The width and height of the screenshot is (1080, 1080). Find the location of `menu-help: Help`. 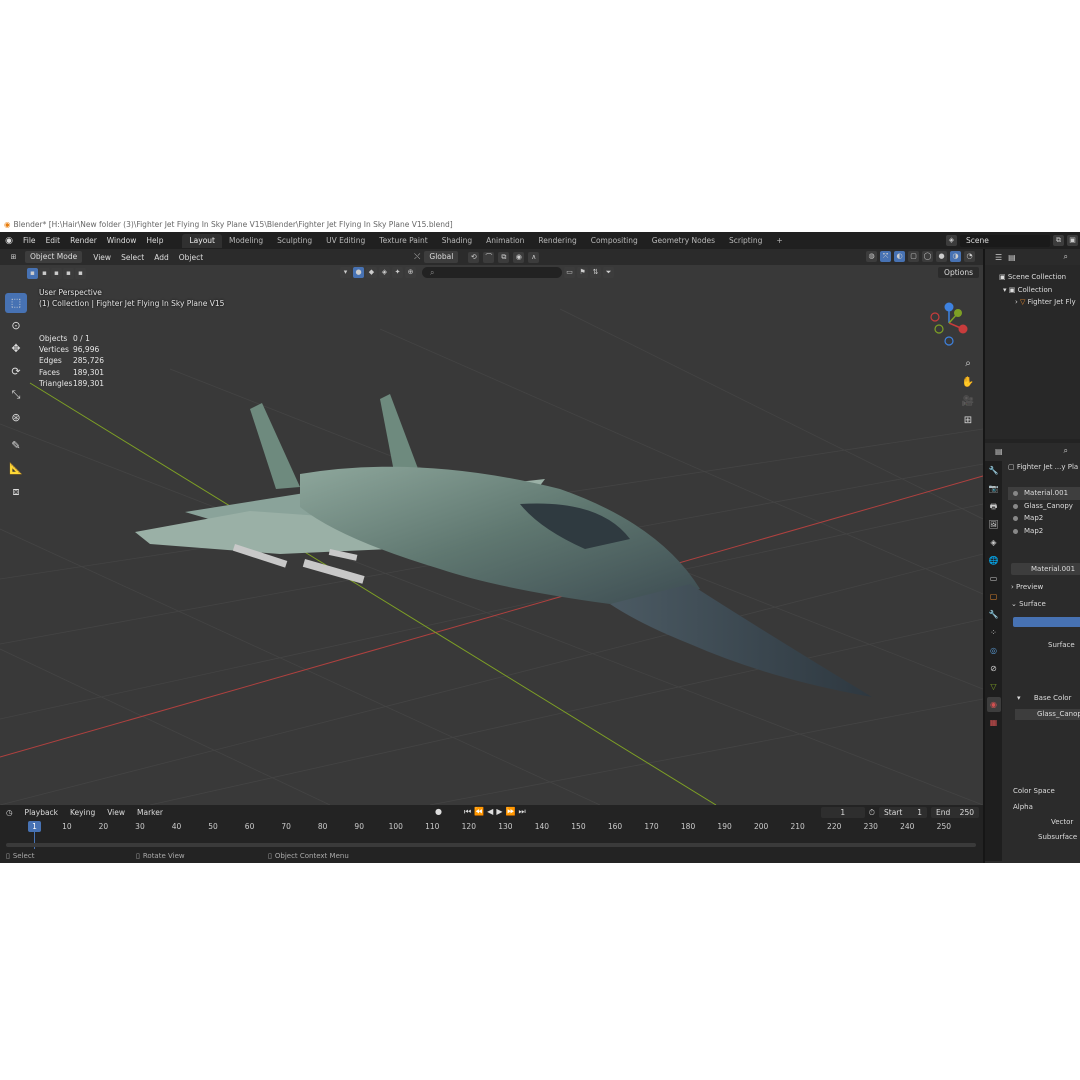

menu-help: Help is located at coordinates (154, 240).